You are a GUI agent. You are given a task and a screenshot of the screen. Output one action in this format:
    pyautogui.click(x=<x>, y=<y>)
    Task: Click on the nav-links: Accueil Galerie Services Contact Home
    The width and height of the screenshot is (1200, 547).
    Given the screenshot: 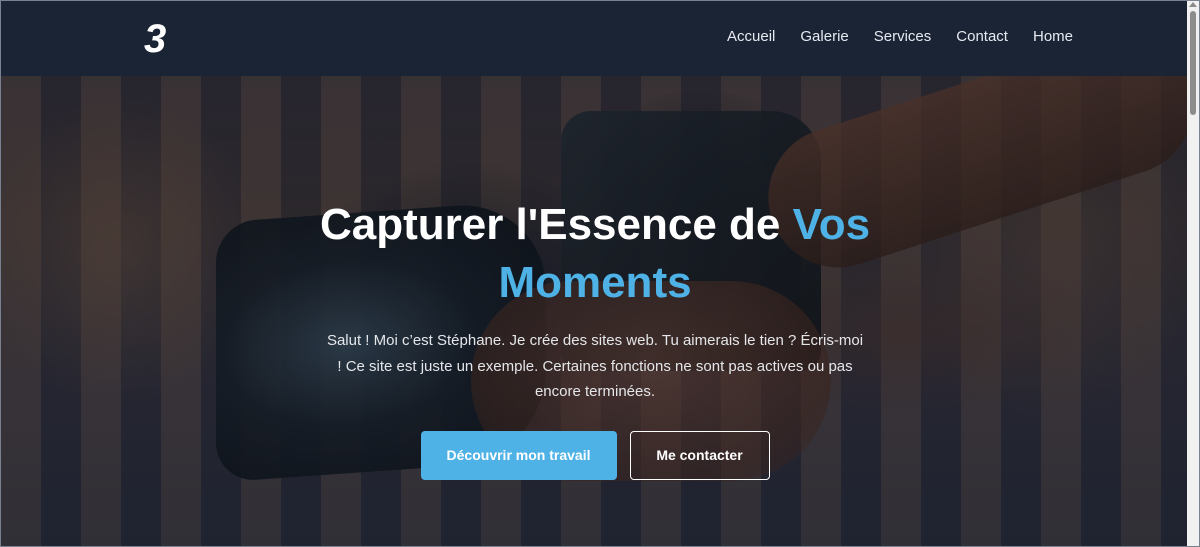 What is the action you would take?
    pyautogui.click(x=900, y=36)
    